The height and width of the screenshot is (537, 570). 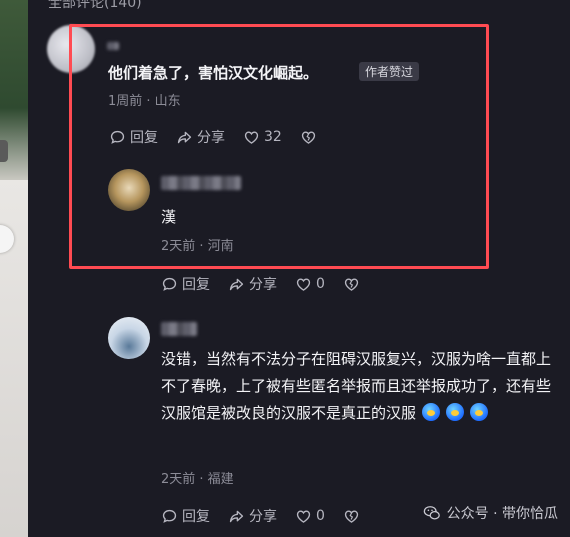 I want to click on video-side-strip, so click(x=14, y=268).